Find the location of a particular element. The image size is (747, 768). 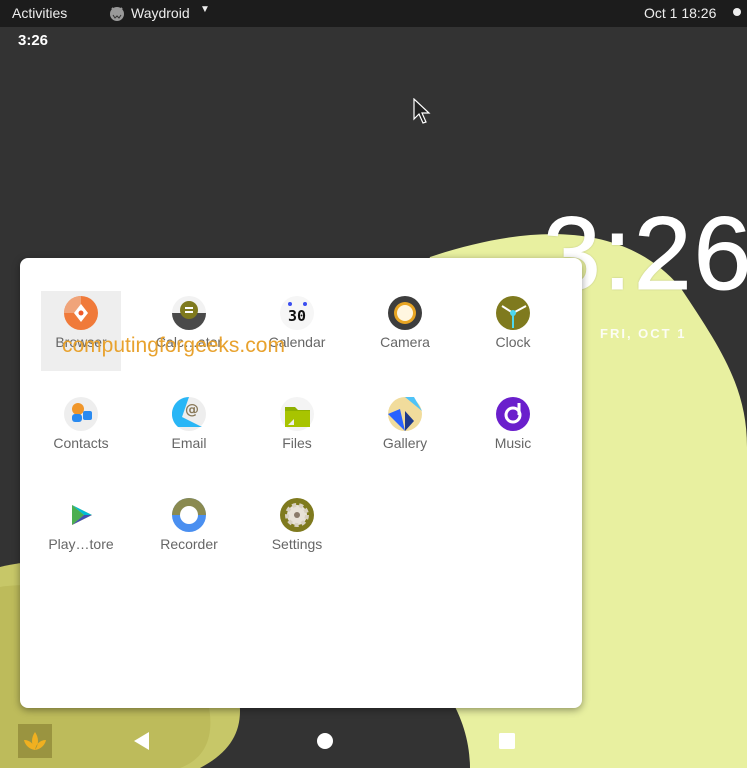

app-label: Calendar is located at coordinates (297, 342).